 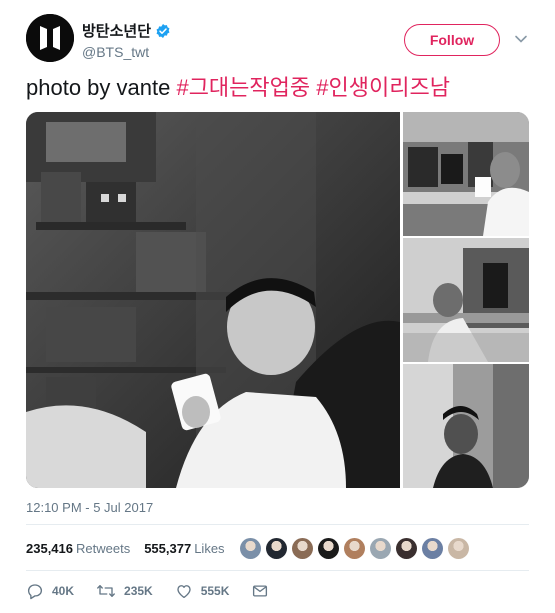 What do you see at coordinates (163, 31) in the screenshot?
I see `verified-badge-icon` at bounding box center [163, 31].